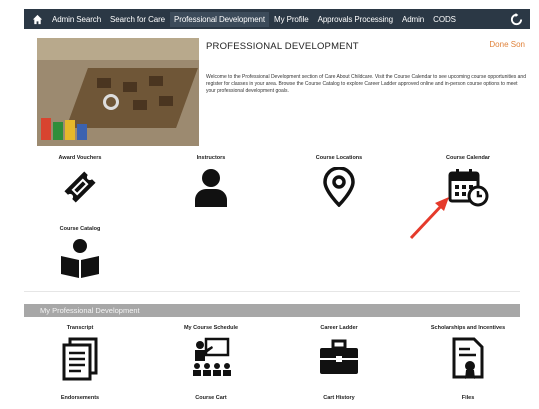 The width and height of the screenshot is (539, 409). I want to click on tile-course-cart: Course Cart, so click(211, 401).